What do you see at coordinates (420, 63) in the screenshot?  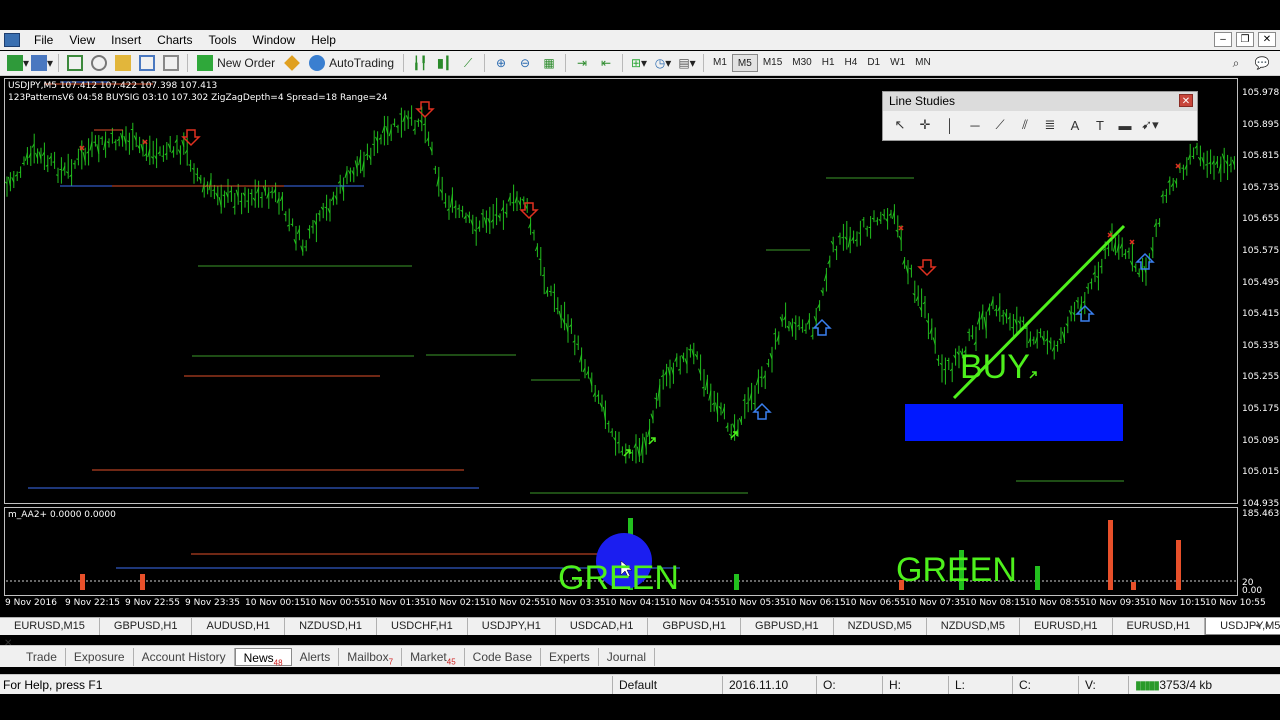 I see `bar-chart-button: ╽╿` at bounding box center [420, 63].